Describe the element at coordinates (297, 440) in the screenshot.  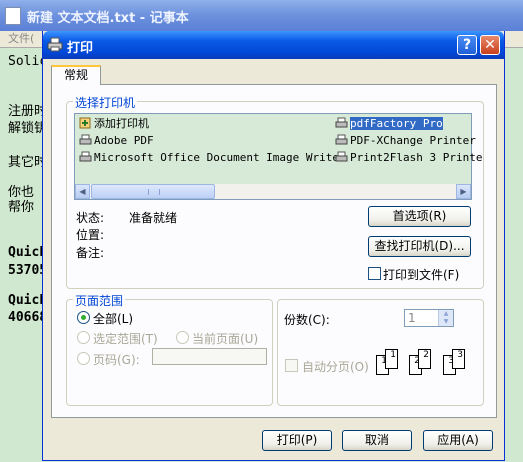
I see `print-button: 打印(P)` at that location.